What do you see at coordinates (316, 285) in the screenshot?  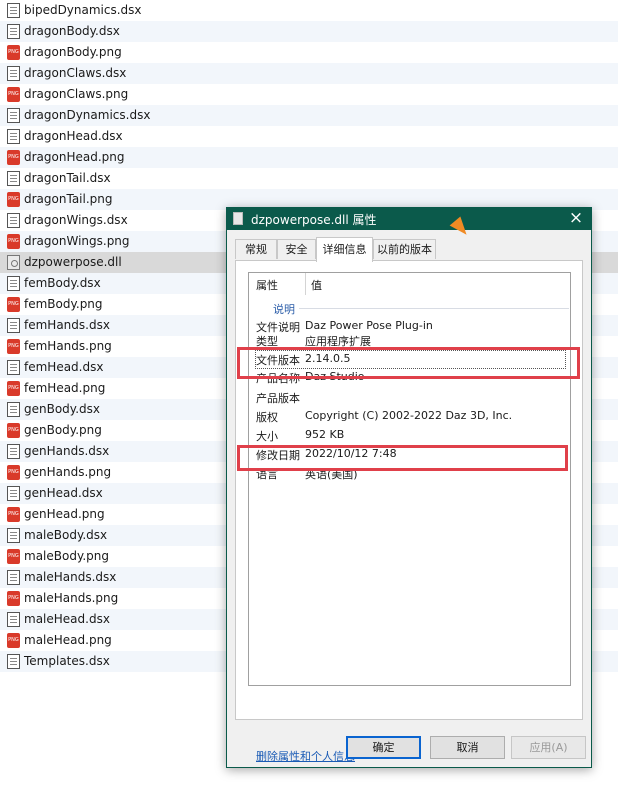 I see `column-value: 值` at bounding box center [316, 285].